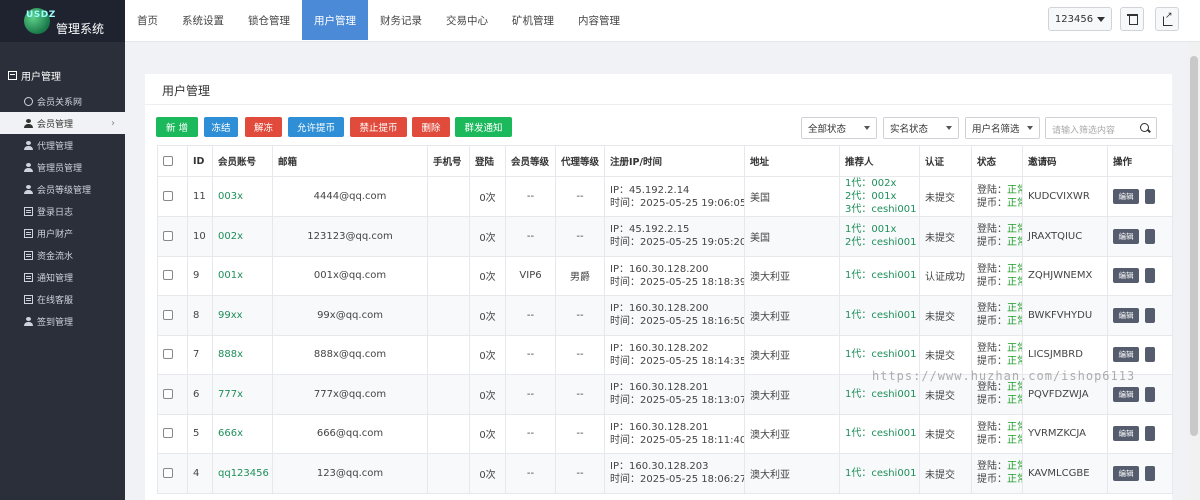 The width and height of the screenshot is (1200, 500). I want to click on sidebar-group-user: 用户管理, so click(62, 75).